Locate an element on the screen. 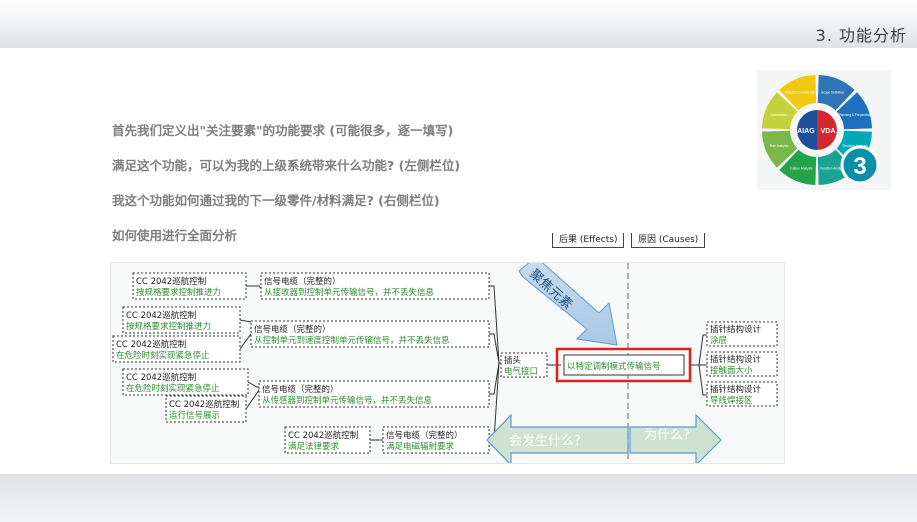  right-item-desc: 导线焊接区 is located at coordinates (731, 400).